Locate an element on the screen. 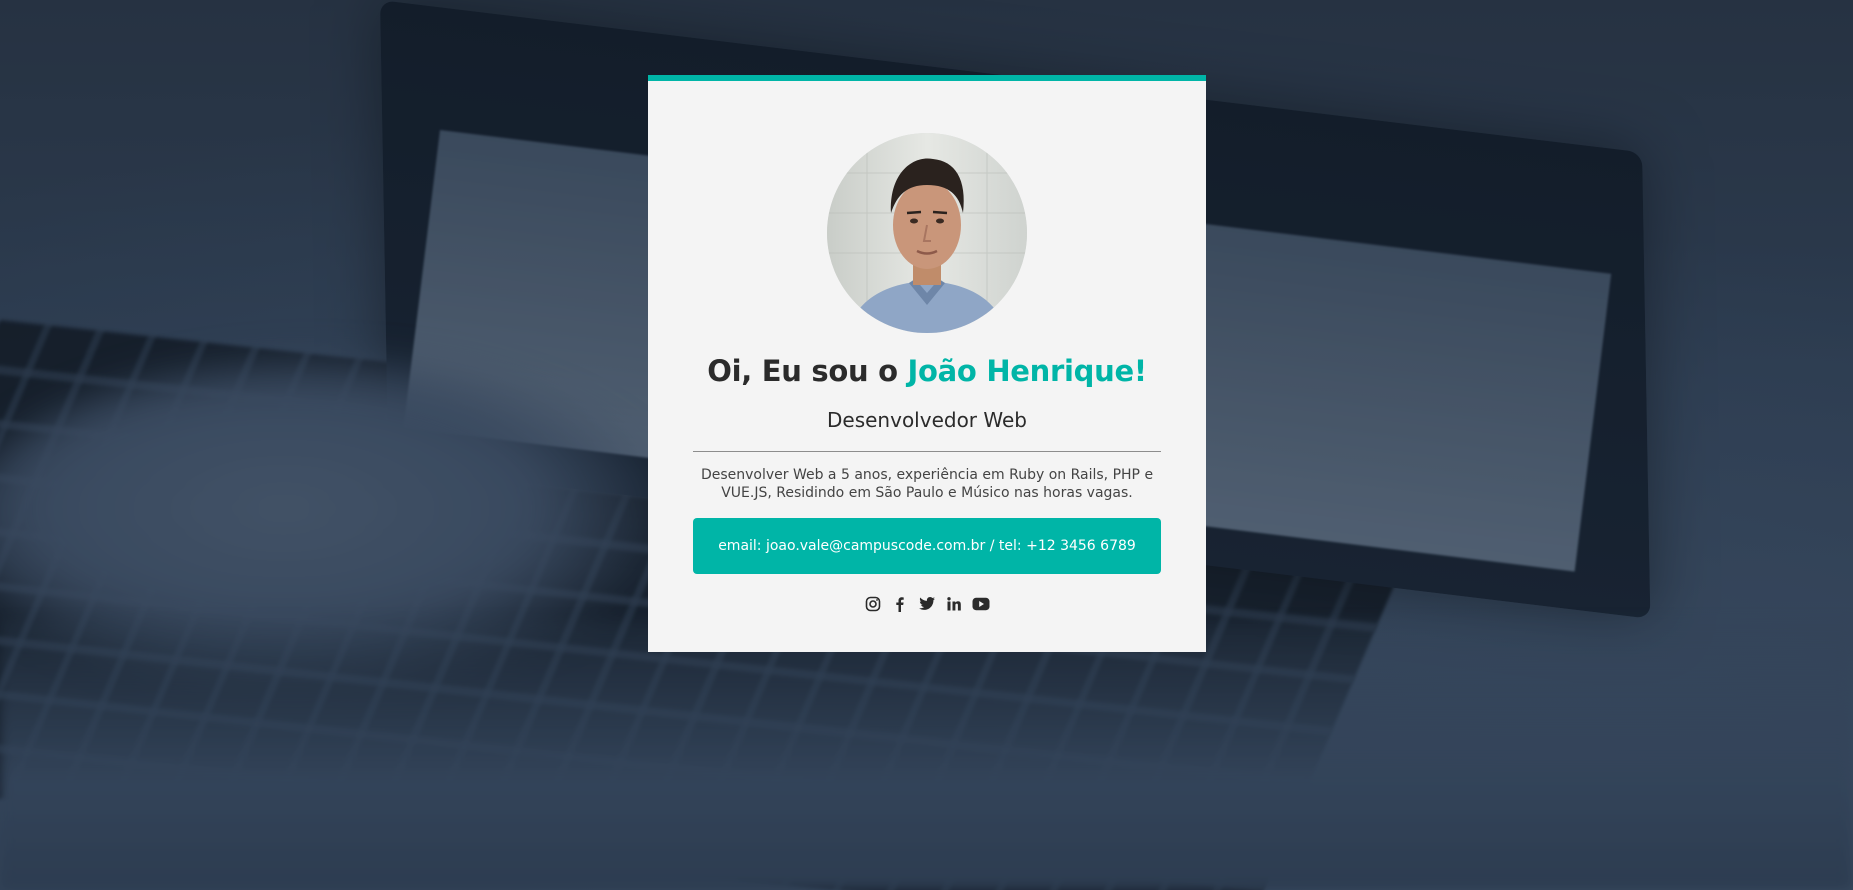  person-name: João Henrique! is located at coordinates (1027, 371).